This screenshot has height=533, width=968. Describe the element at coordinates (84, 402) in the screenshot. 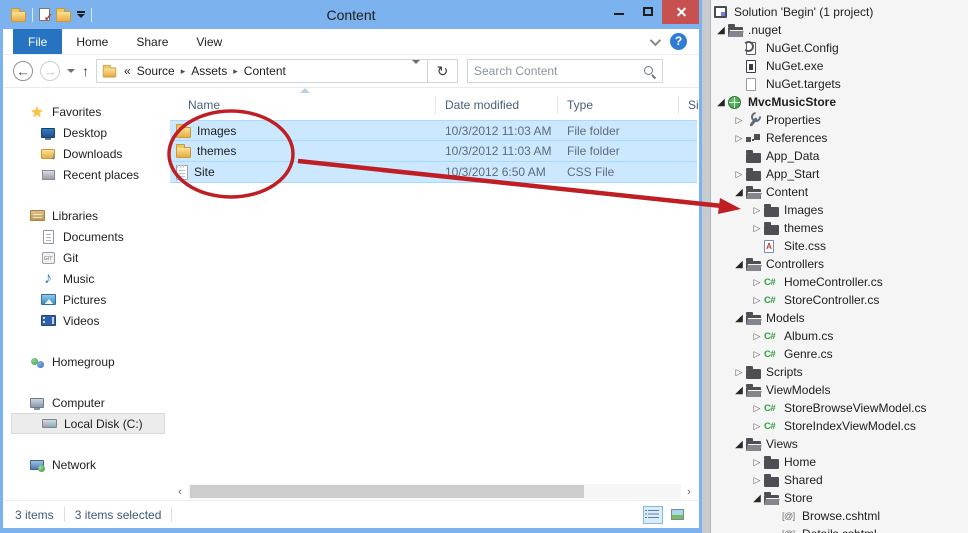

I see `sidebar-item-computer: Computer` at that location.